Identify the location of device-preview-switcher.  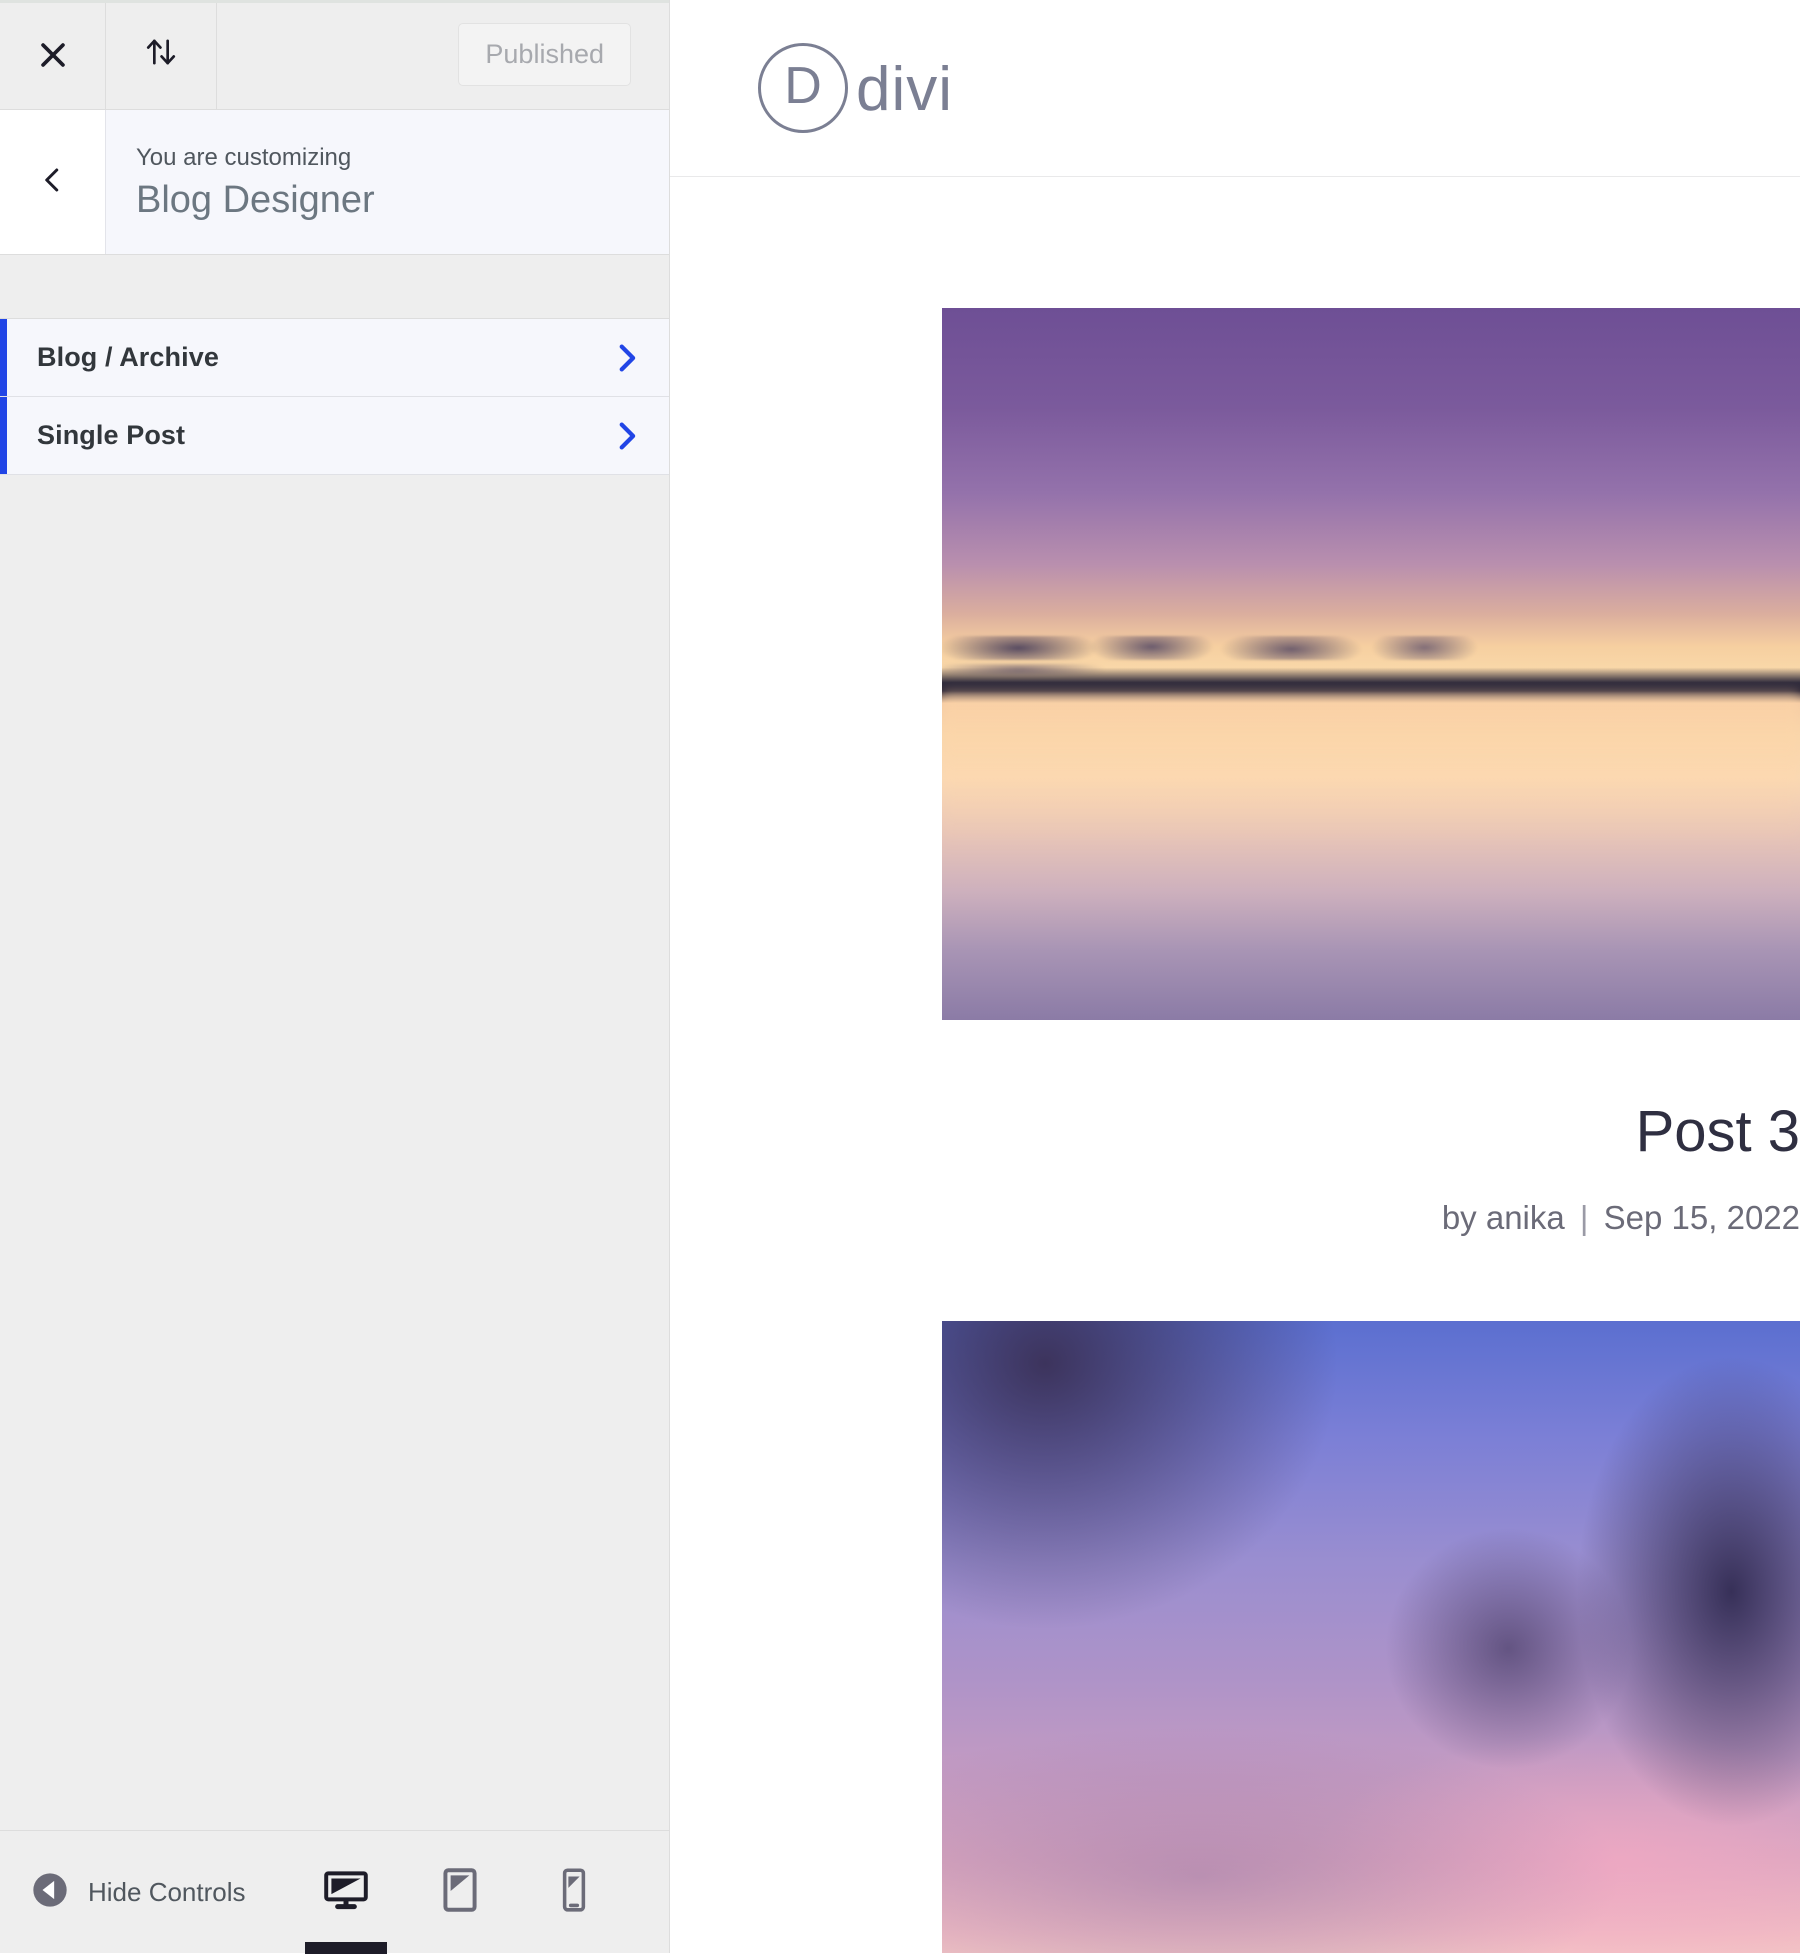
(478, 1905).